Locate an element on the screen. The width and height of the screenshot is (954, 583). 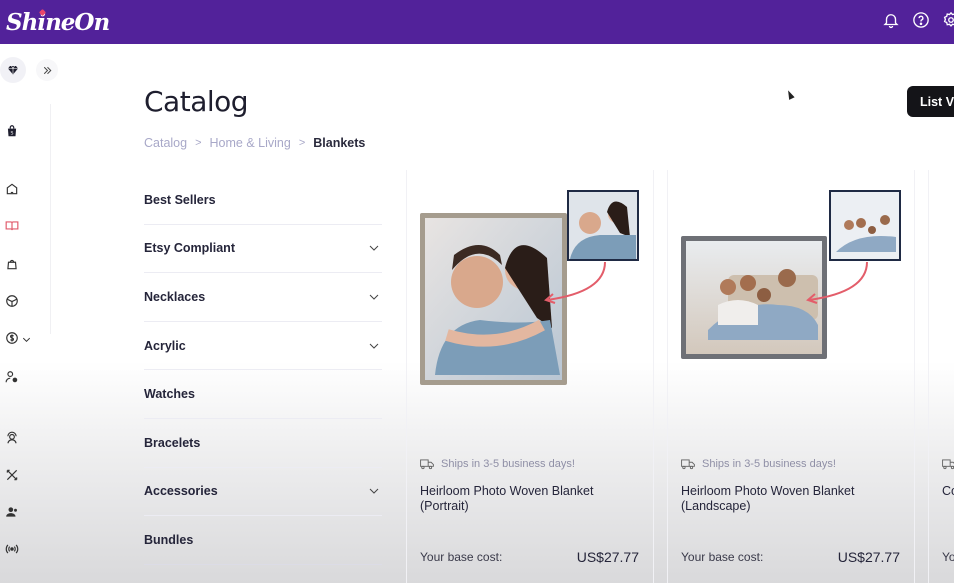
gem-icon is located at coordinates (13, 70).